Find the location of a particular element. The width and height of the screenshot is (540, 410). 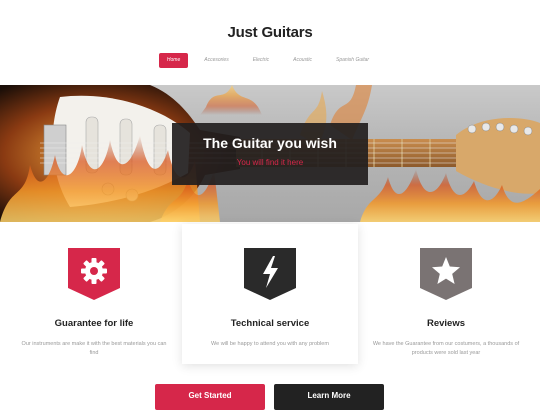

lightning-icon is located at coordinates (270, 274).